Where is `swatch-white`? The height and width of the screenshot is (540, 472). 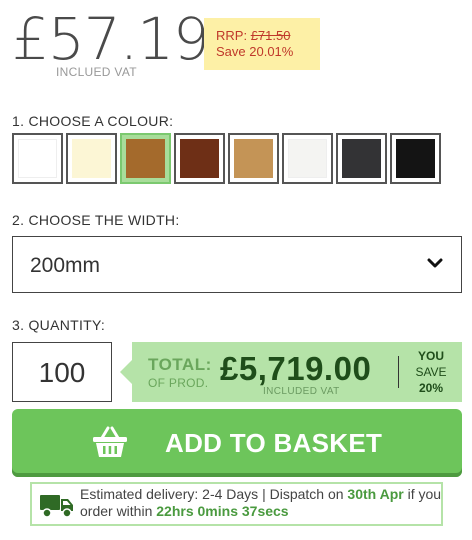 swatch-white is located at coordinates (37, 158).